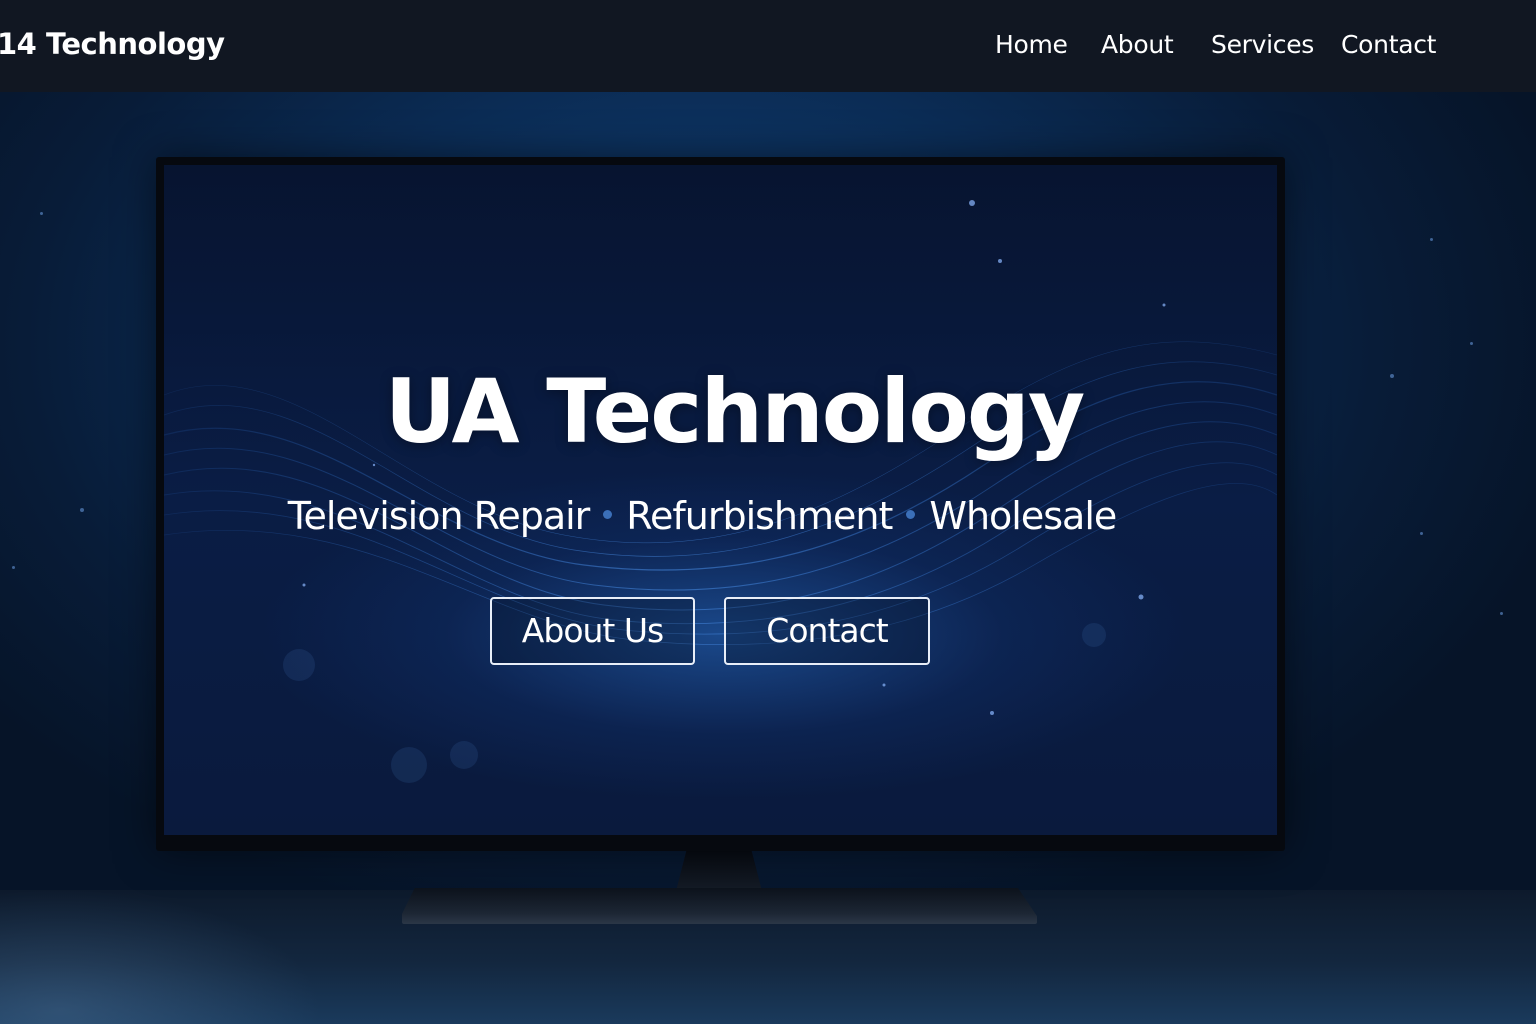  What do you see at coordinates (439, 516) in the screenshot?
I see `tagline-item-repair: Television Repair` at bounding box center [439, 516].